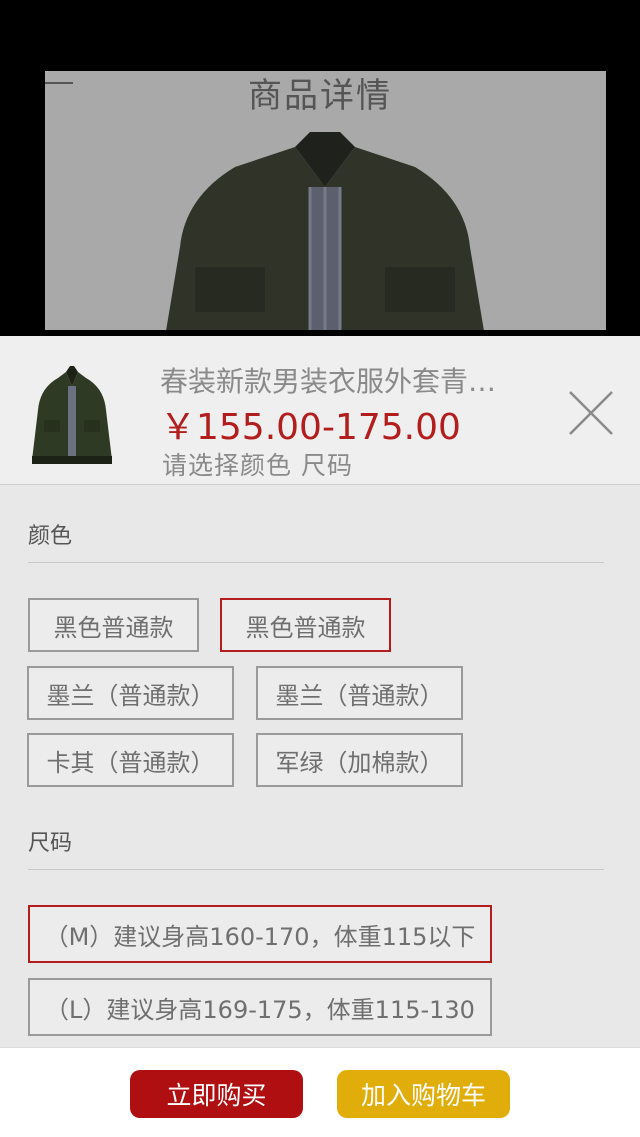 The image size is (640, 1137). I want to click on size-option-m: （M）建议身高160-170，体重115以下, so click(260, 934).